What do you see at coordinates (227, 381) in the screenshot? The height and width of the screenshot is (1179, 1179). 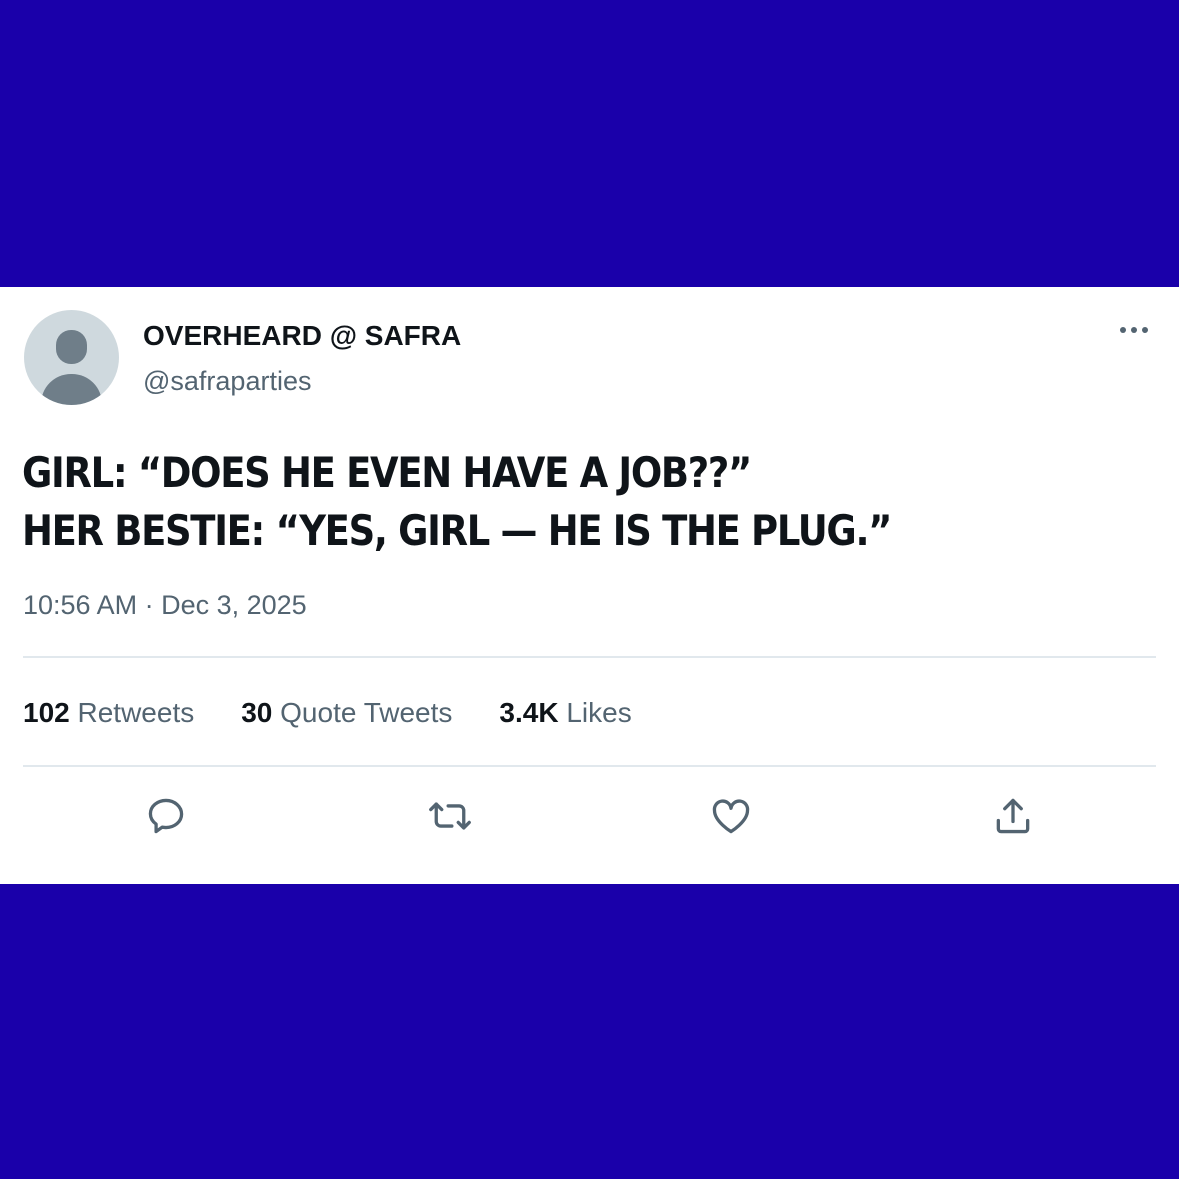 I see `user-handle: @safraparties` at bounding box center [227, 381].